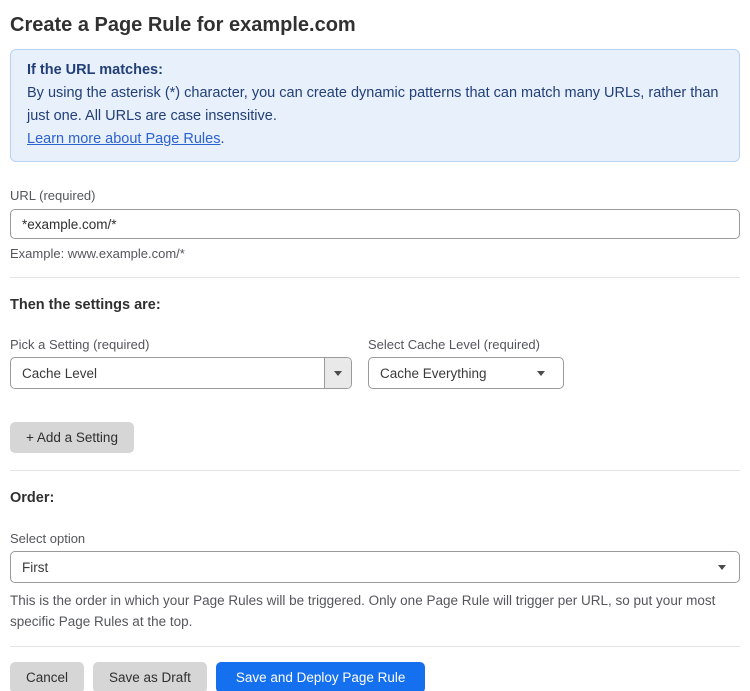 Image resolution: width=750 pixels, height=691 pixels. Describe the element at coordinates (183, 25) in the screenshot. I see `page-title: Create a Page Rule for example.com` at that location.